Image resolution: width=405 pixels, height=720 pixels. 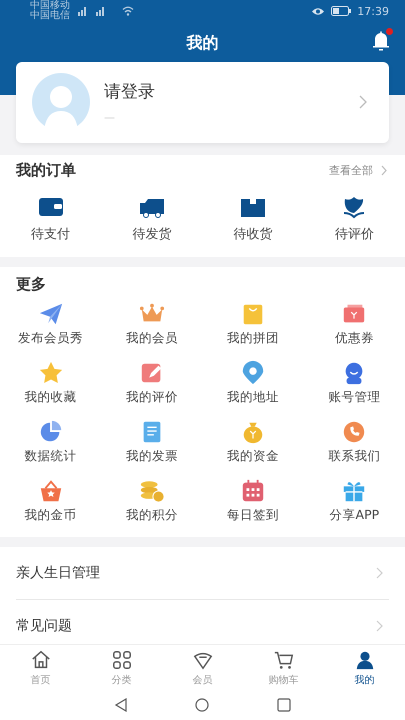 What do you see at coordinates (253, 330) in the screenshot?
I see `feature-item: 我的拼团` at bounding box center [253, 330].